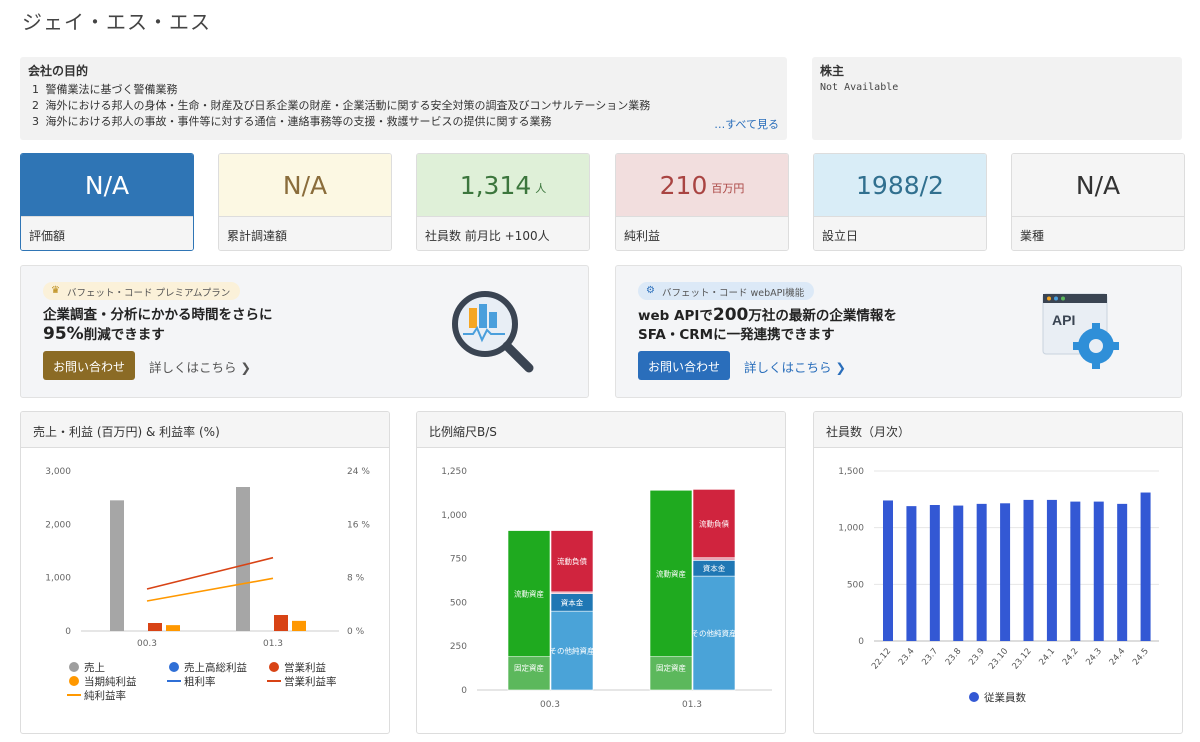 This screenshot has height=742, width=1200. I want to click on stat-card: 1988/2 設立日, so click(900, 202).